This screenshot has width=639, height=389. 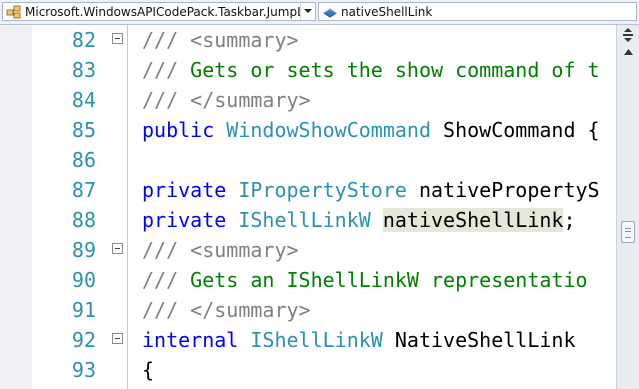 What do you see at coordinates (569, 220) in the screenshot?
I see `code-token: ;` at bounding box center [569, 220].